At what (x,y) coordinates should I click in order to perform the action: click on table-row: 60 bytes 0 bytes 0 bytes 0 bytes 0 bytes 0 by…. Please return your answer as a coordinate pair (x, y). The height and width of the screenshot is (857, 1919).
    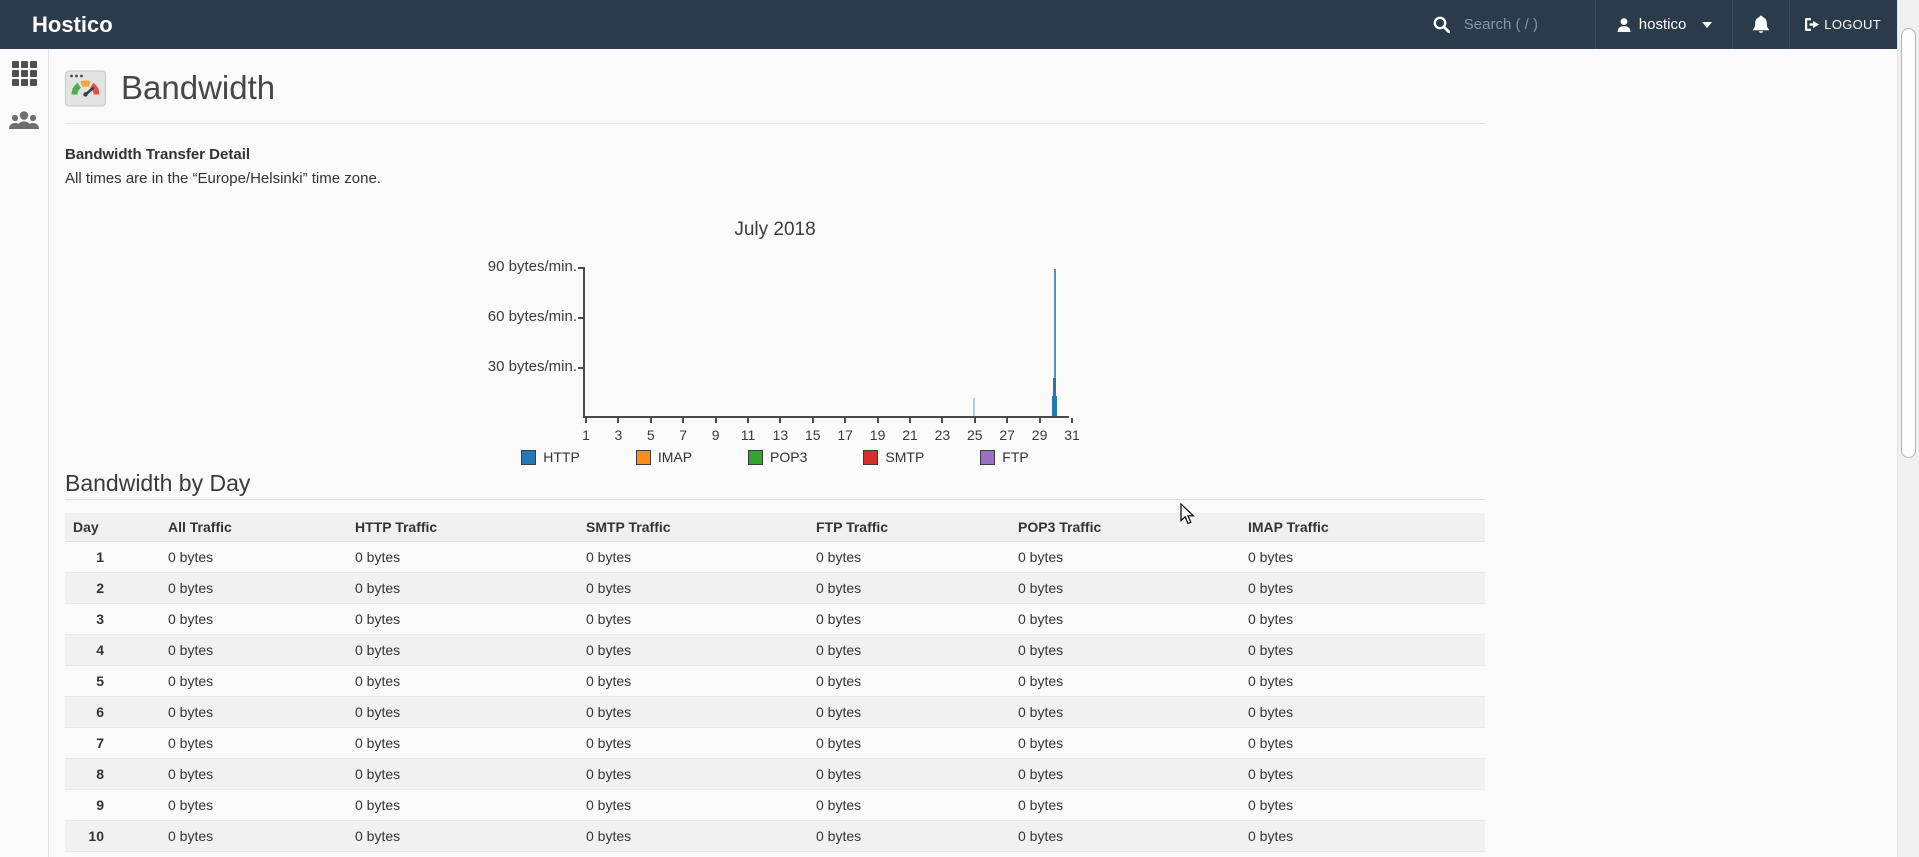
    Looking at the image, I should click on (775, 712).